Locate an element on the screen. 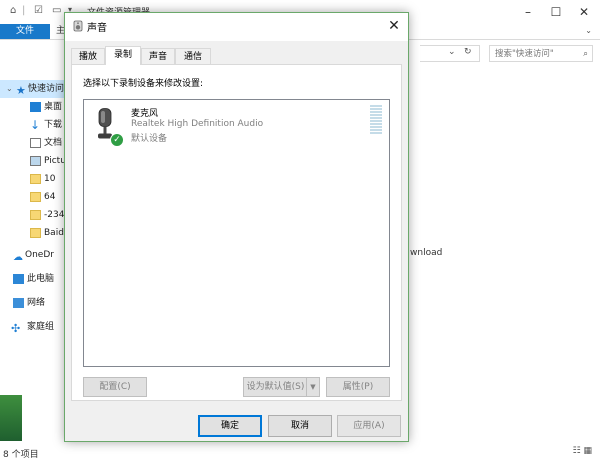 This screenshot has height=463, width=600. download-arrow-icon: ↓ is located at coordinates (35, 125).